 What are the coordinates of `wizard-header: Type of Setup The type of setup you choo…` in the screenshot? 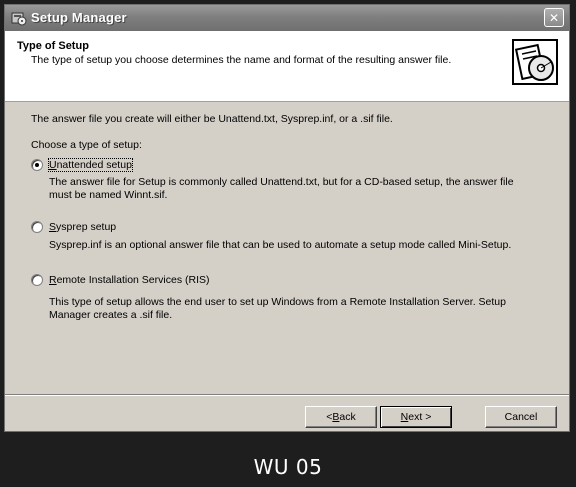 It's located at (287, 66).